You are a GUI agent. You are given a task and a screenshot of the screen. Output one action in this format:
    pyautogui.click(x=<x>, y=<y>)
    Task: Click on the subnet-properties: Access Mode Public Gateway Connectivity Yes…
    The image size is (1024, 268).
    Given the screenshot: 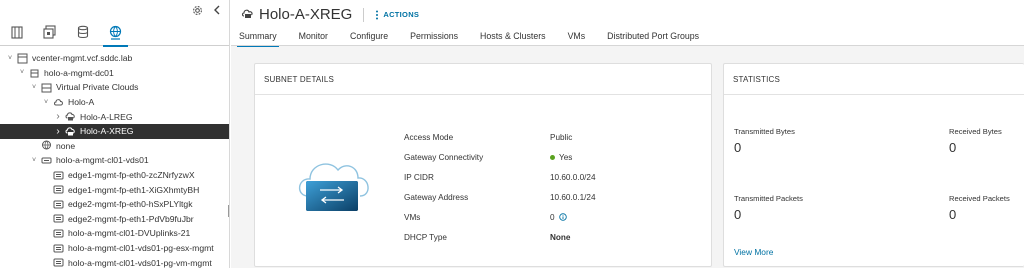 What is the action you would take?
    pyautogui.click(x=500, y=187)
    